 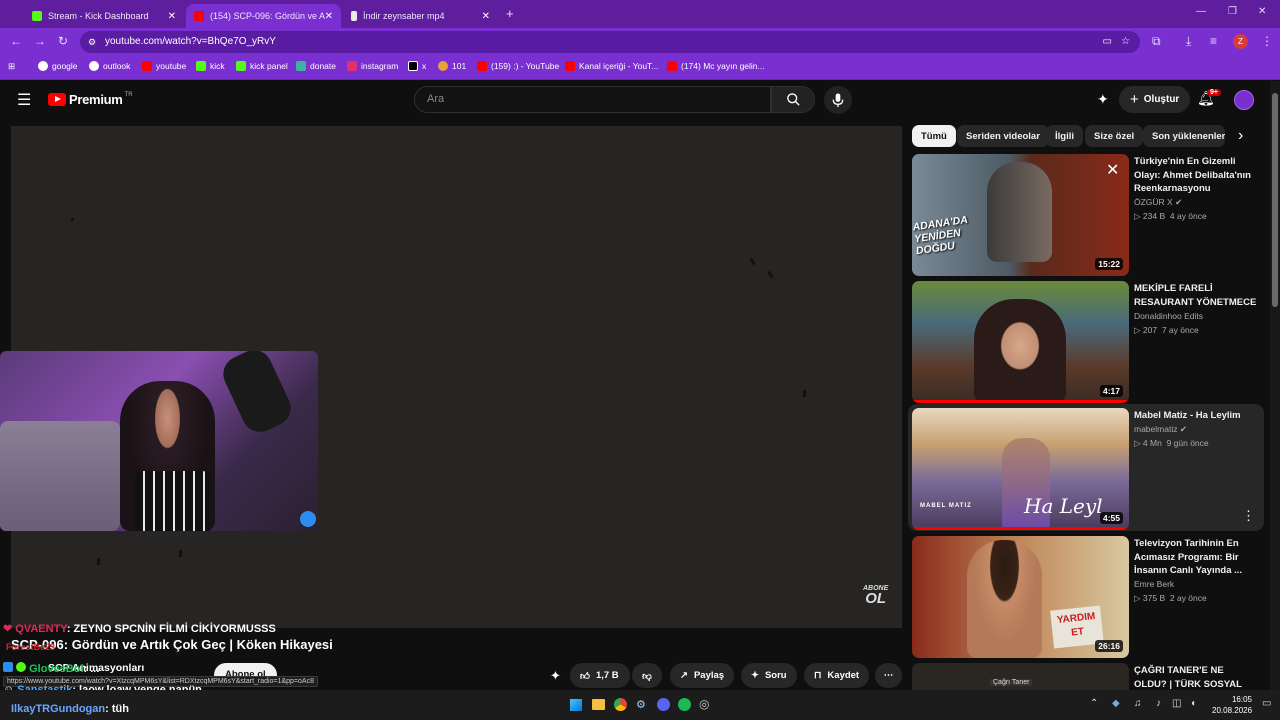 What do you see at coordinates (576, 705) in the screenshot?
I see `windows-start-icon` at bounding box center [576, 705].